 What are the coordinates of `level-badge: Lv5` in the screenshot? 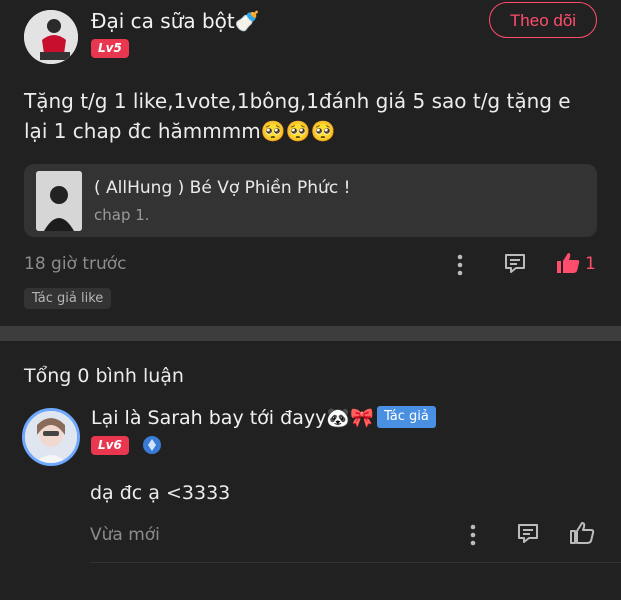 It's located at (110, 48).